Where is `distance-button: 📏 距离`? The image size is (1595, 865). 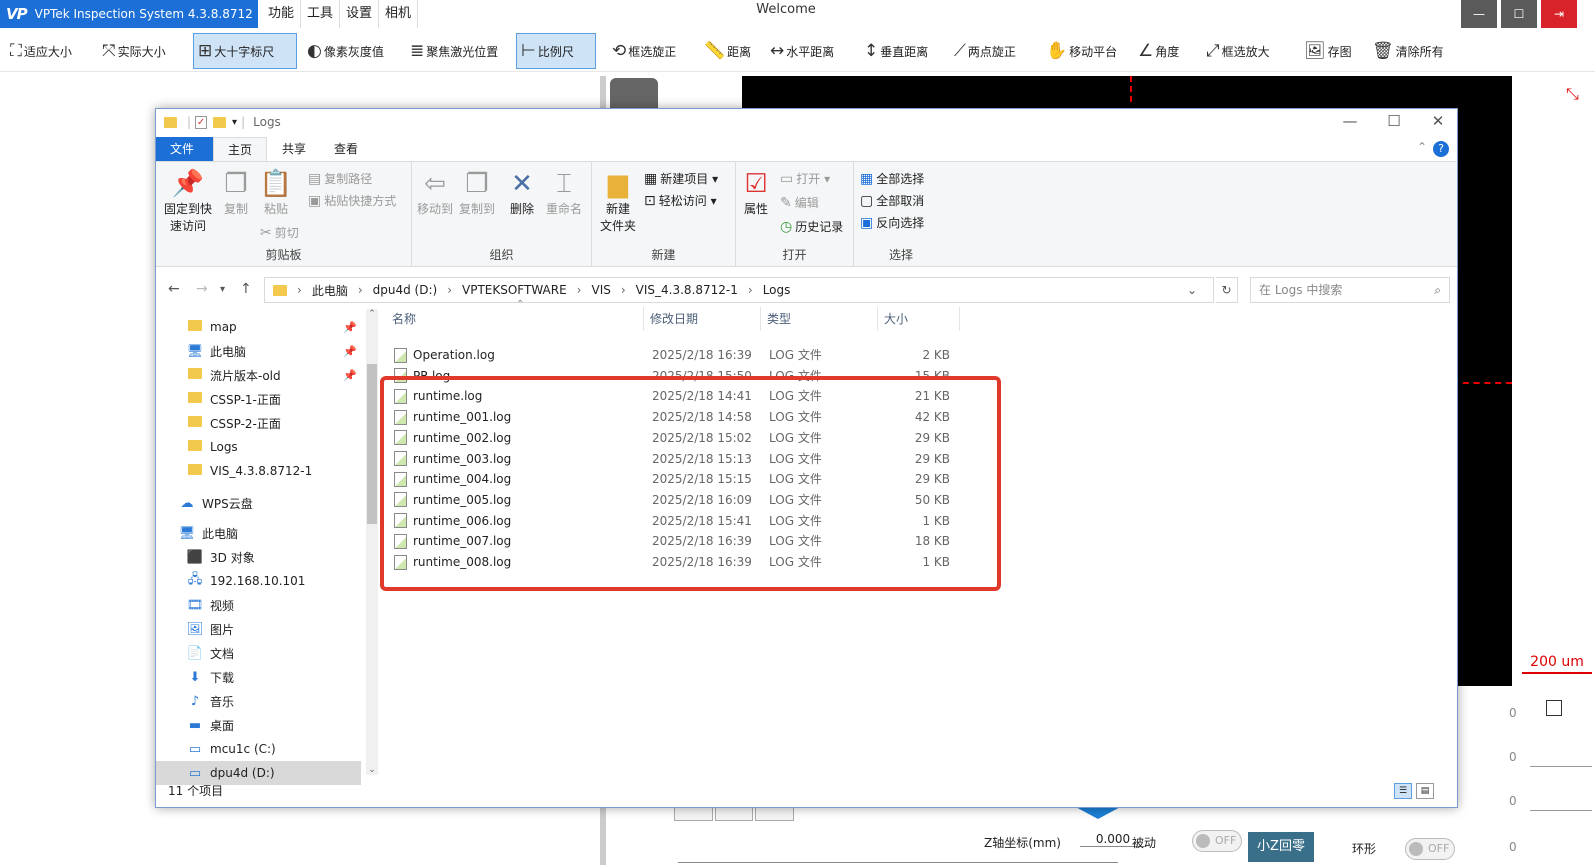 distance-button: 📏 距离 is located at coordinates (727, 51).